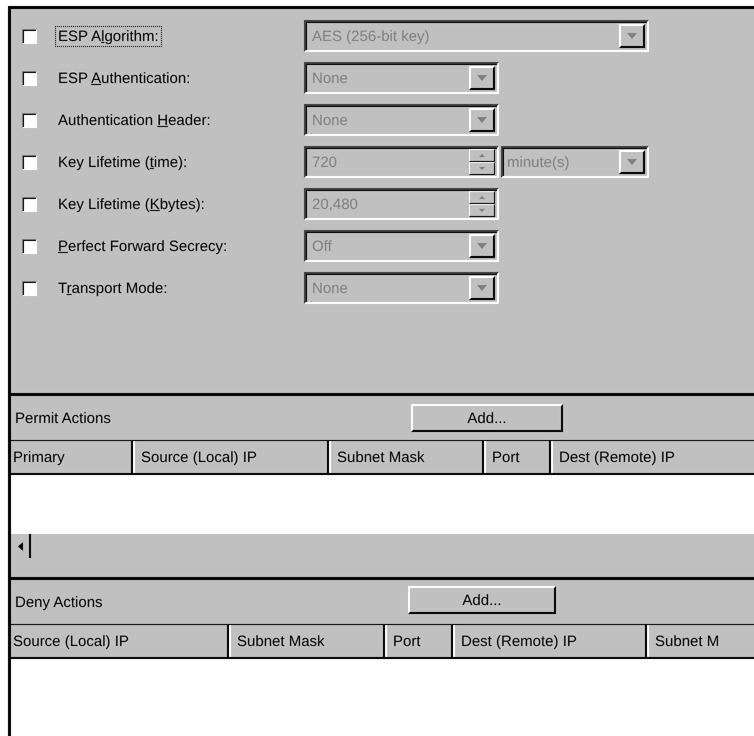 Image resolution: width=754 pixels, height=736 pixels. Describe the element at coordinates (550, 641) in the screenshot. I see `column-header: Dest (Remote) IP` at that location.